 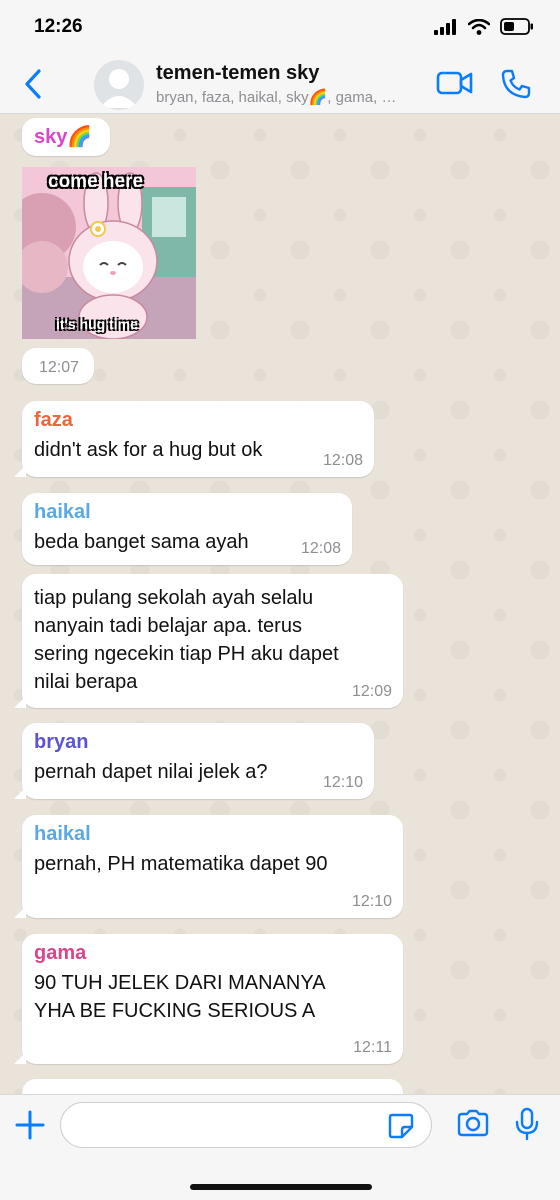 What do you see at coordinates (61, 742) in the screenshot?
I see `message-sender: bryan` at bounding box center [61, 742].